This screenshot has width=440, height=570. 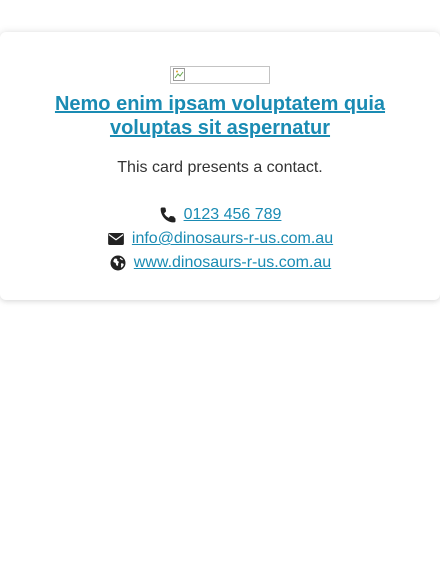 What do you see at coordinates (179, 74) in the screenshot?
I see `broken-image-icon` at bounding box center [179, 74].